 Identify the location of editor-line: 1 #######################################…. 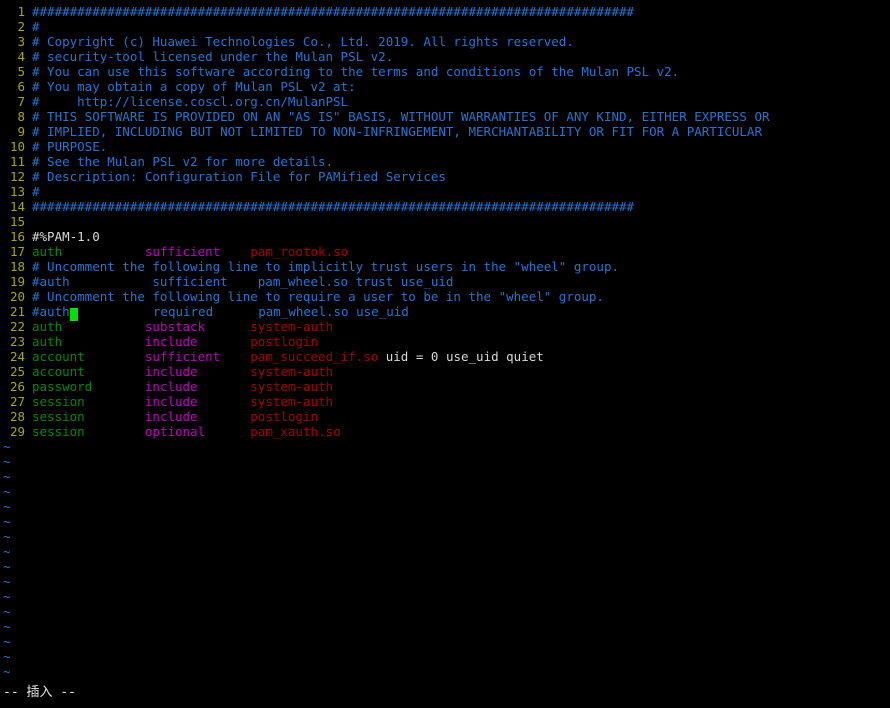
(445, 11).